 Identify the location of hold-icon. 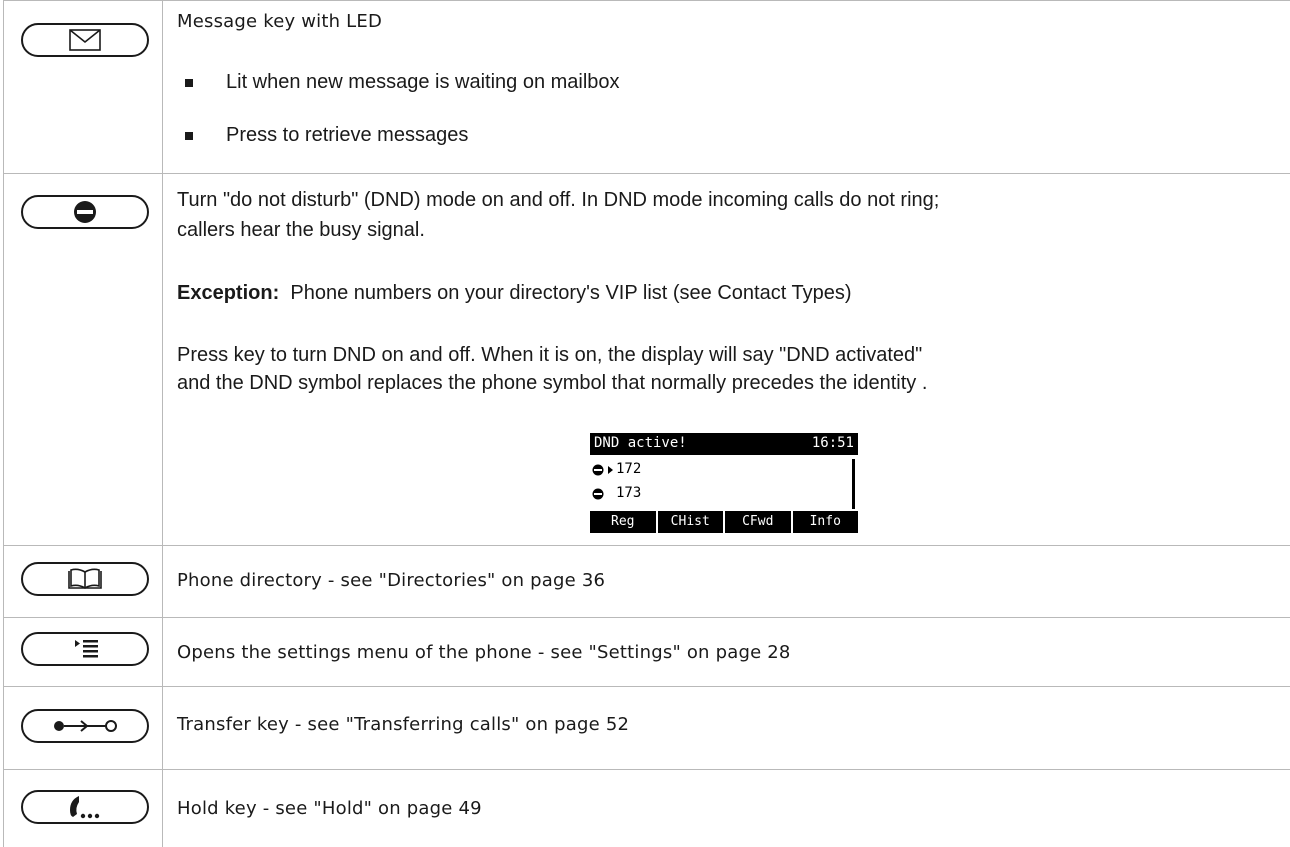
(85, 807).